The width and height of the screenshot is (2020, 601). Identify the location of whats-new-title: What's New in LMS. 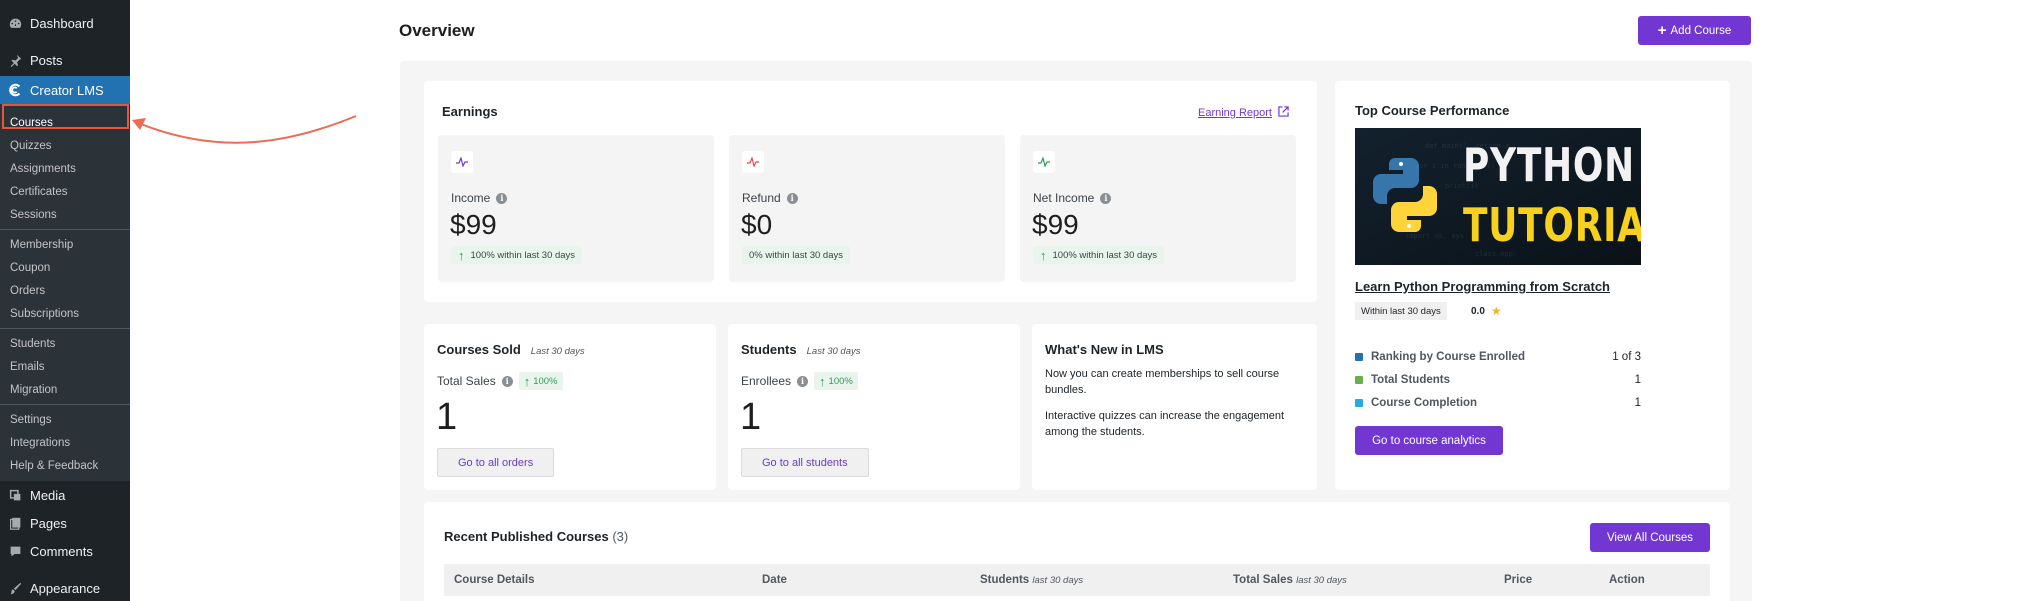
(1104, 349).